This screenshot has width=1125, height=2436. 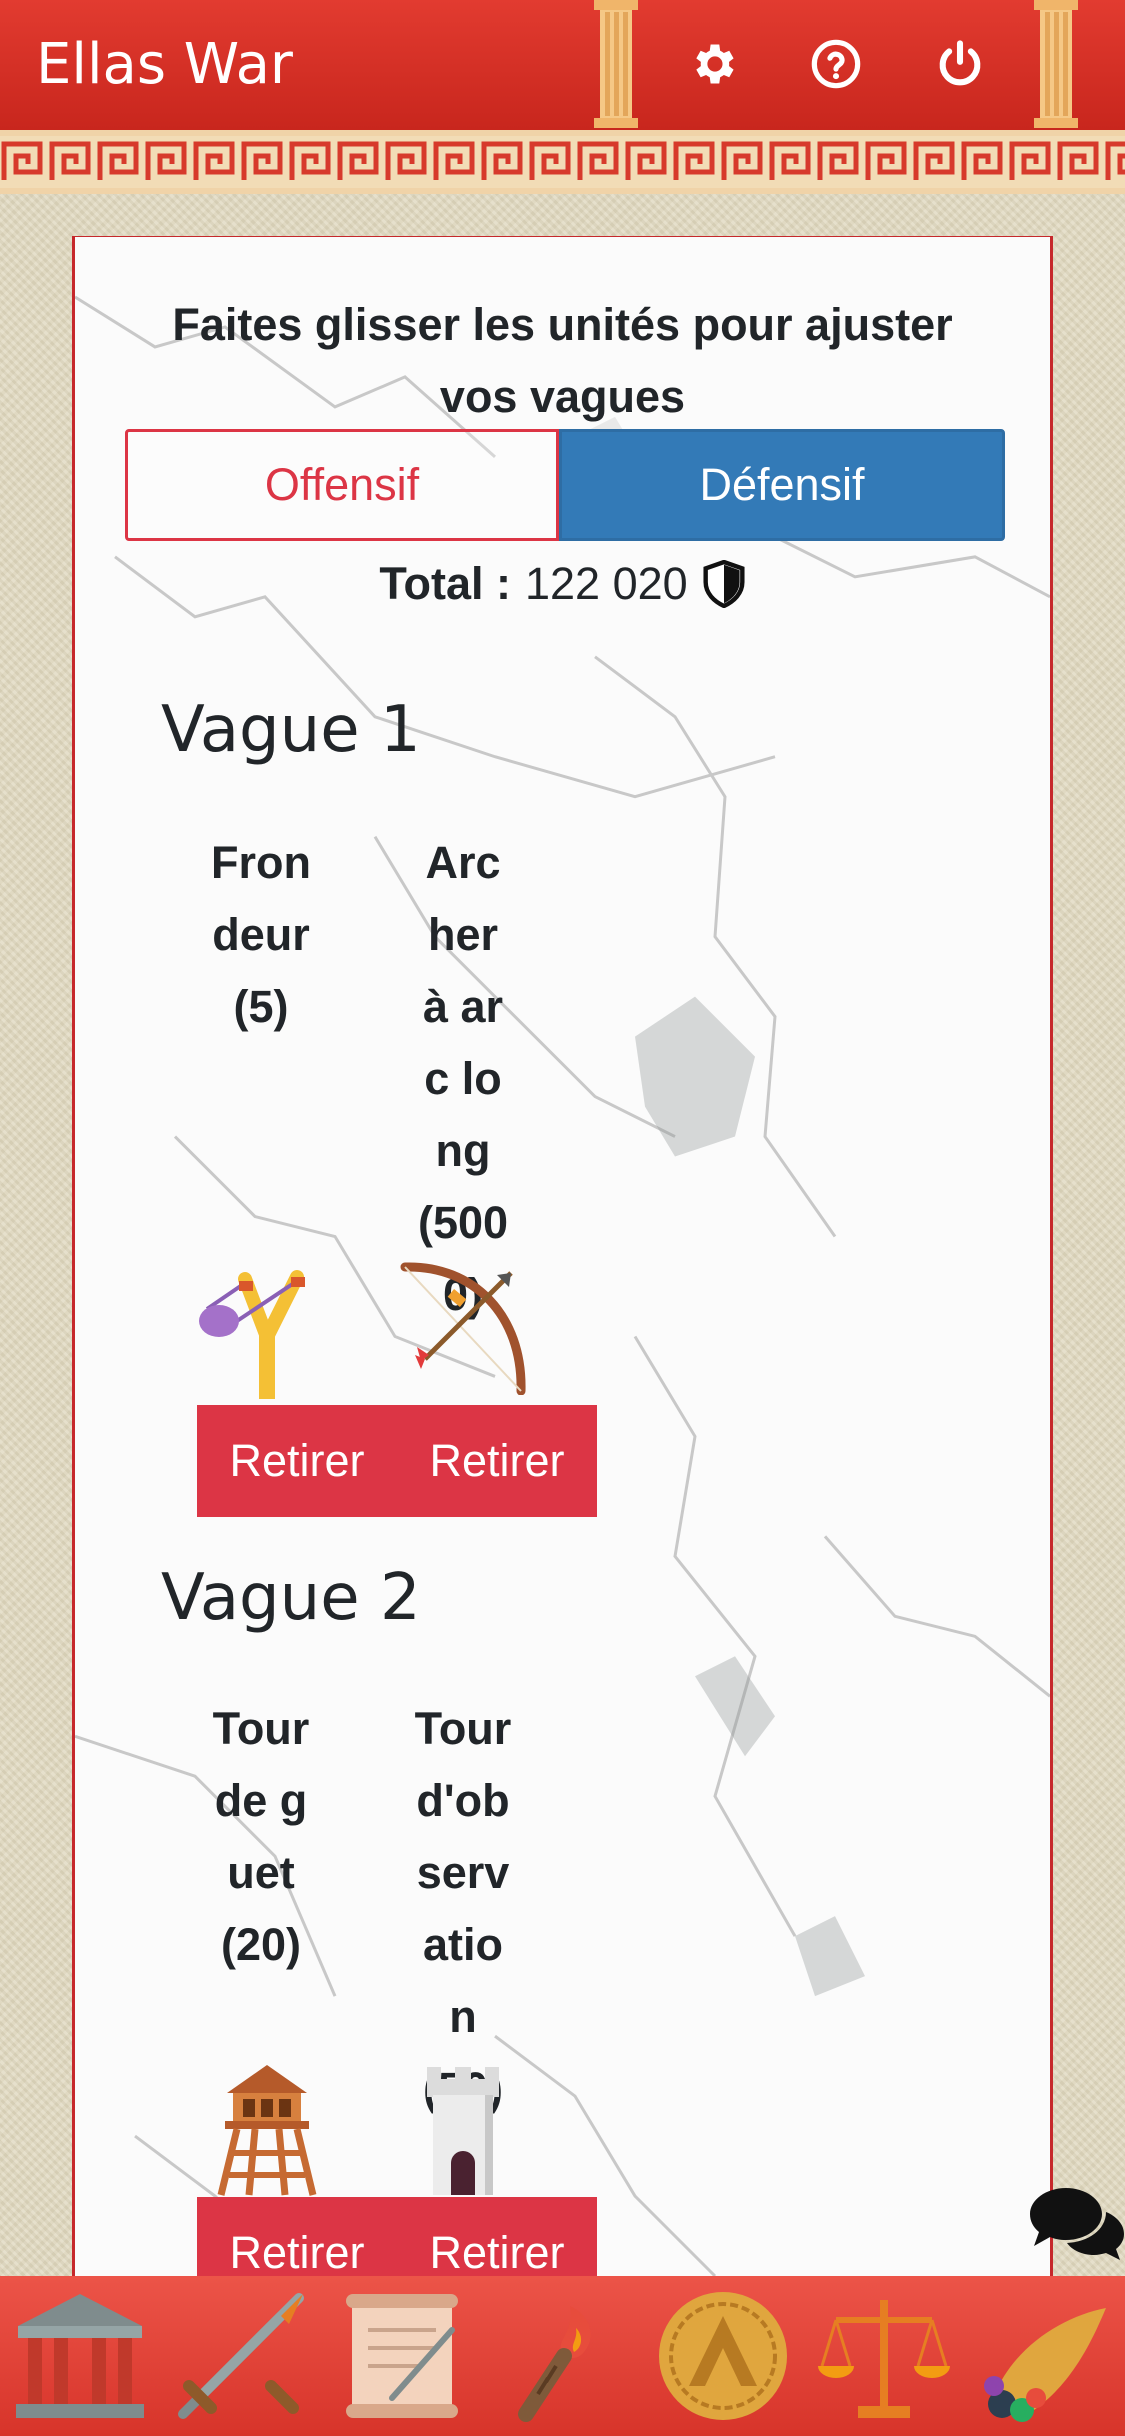 I want to click on unit-name: Frondeur (5), so click(x=261, y=935).